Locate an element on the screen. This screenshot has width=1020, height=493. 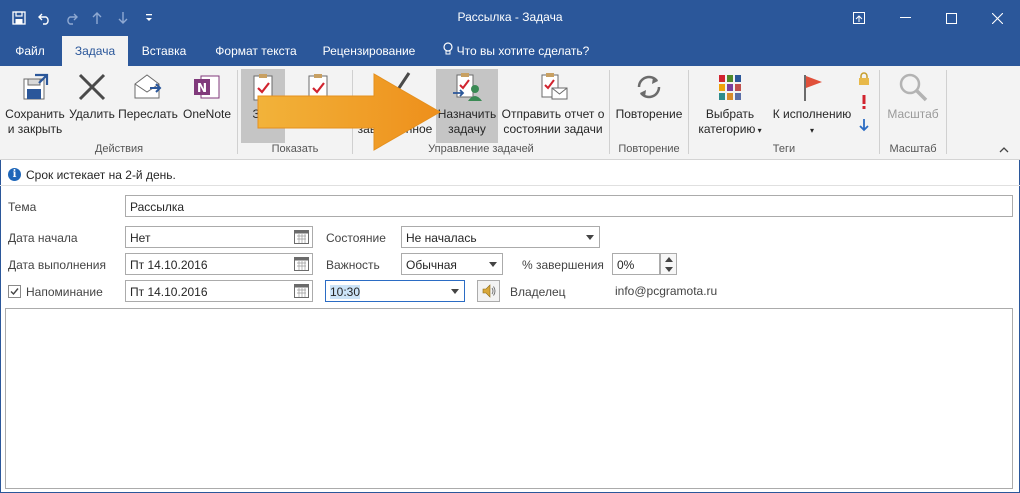
mark-complete-label-2: завершенное is located at coordinates (395, 129).